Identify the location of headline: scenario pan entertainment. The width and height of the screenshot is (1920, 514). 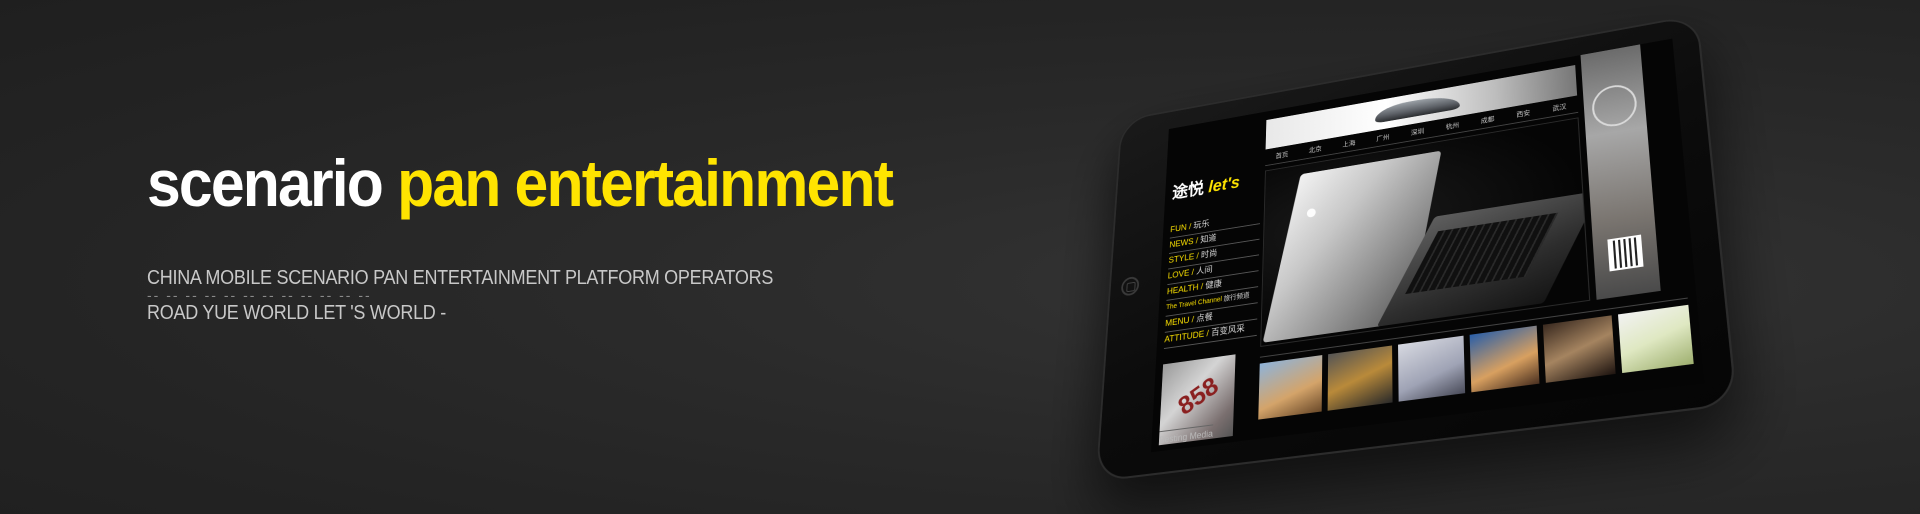
(520, 183).